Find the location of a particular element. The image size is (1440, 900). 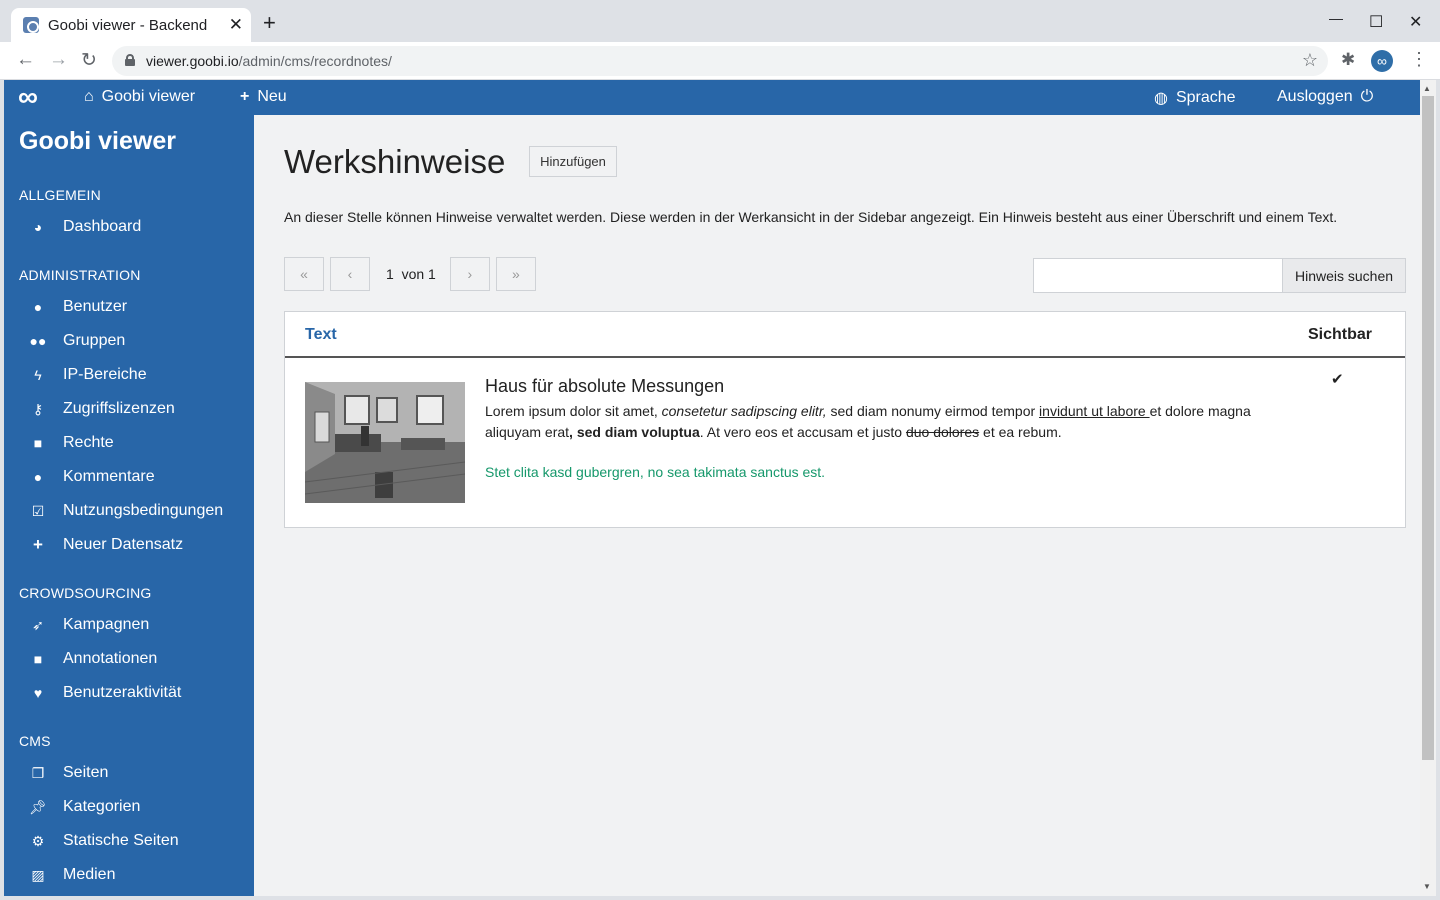

add-button: Hinzufügen is located at coordinates (573, 161).